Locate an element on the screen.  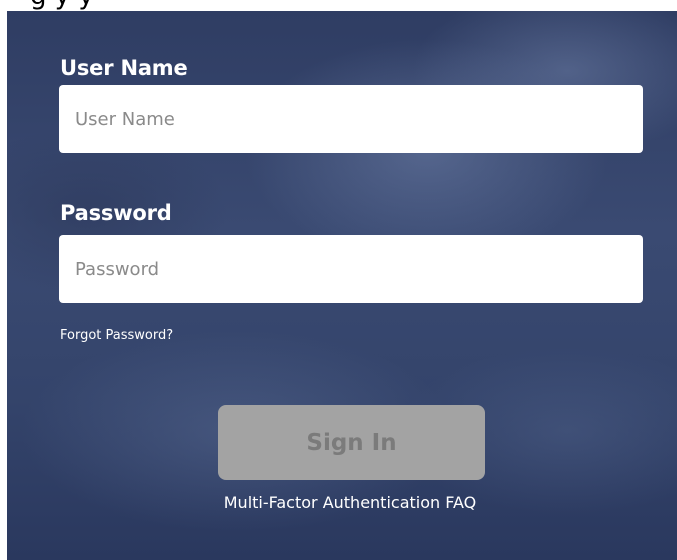
forgot-password-link: Forgot Password? is located at coordinates (116, 335).